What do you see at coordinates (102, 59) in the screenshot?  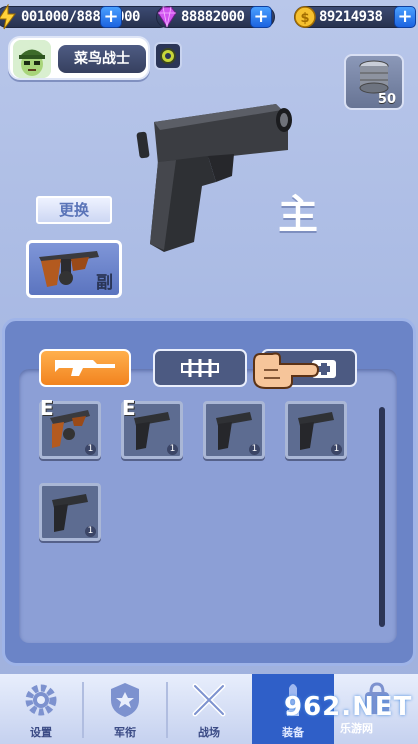 I see `player-name: 菜鸟战士` at bounding box center [102, 59].